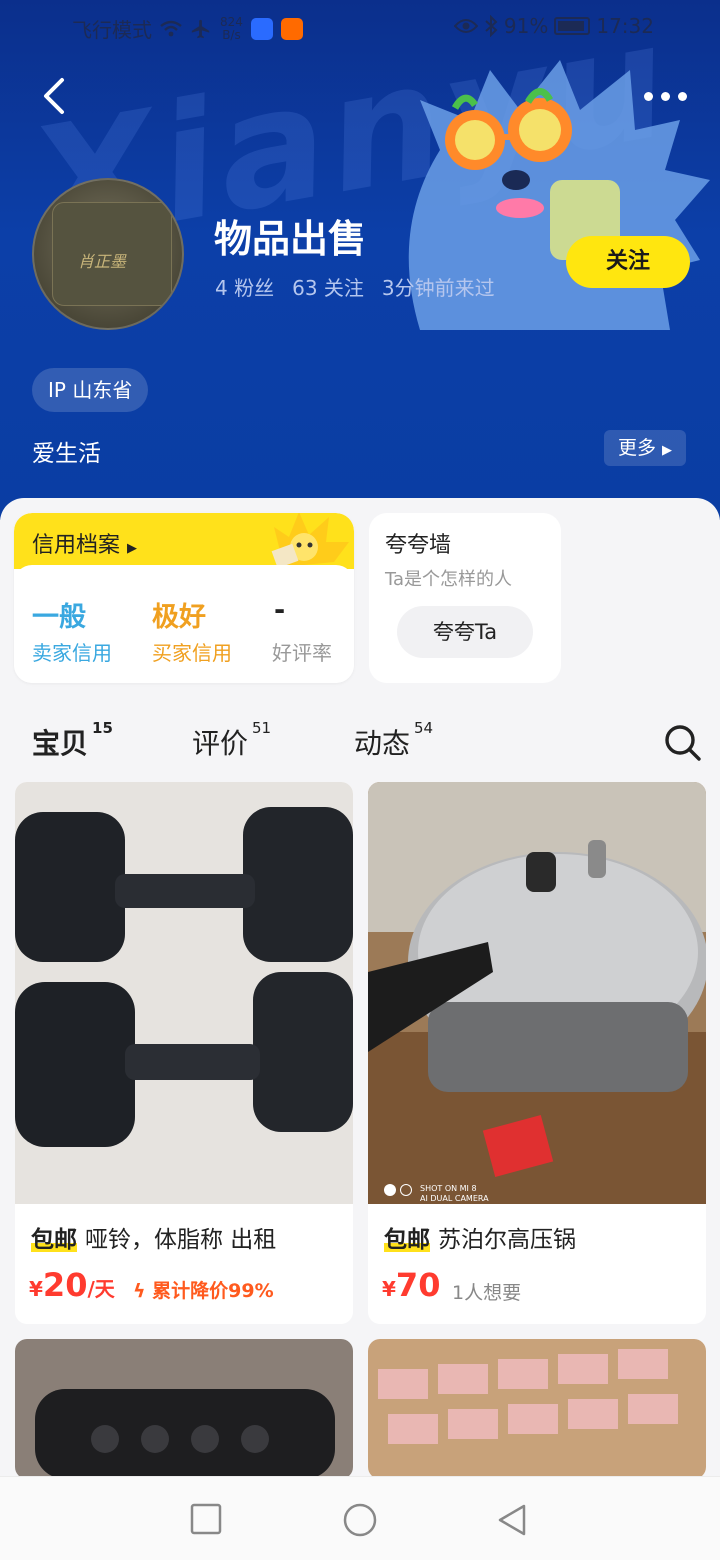  What do you see at coordinates (465, 632) in the screenshot?
I see `praise-button: 夸夸Ta` at bounding box center [465, 632].